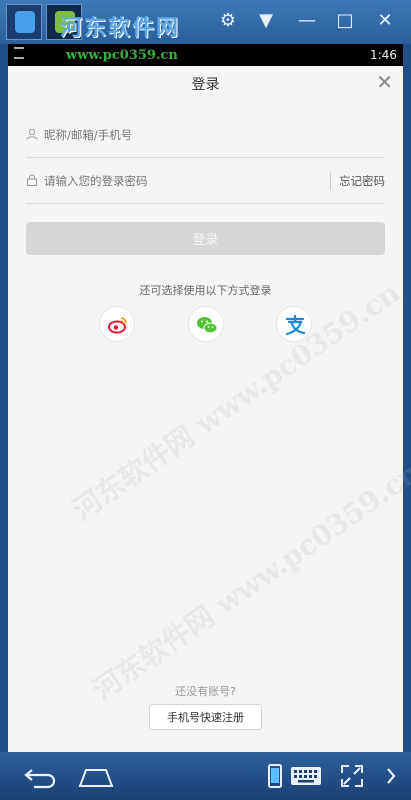  Describe the element at coordinates (383, 55) in the screenshot. I see `status-time: 1:46` at that location.